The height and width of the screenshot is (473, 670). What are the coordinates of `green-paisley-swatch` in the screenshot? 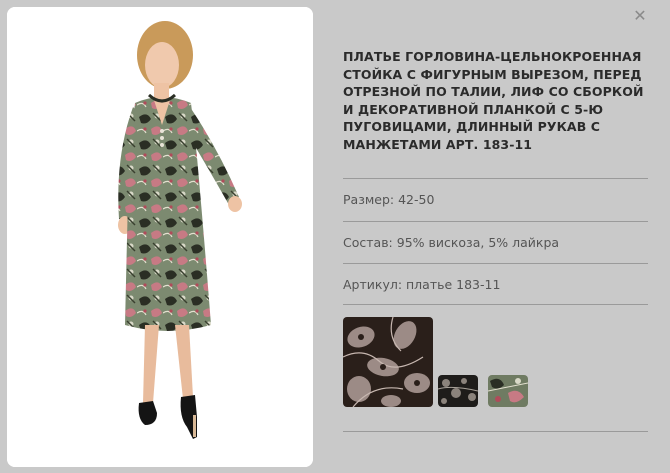 It's located at (508, 391).